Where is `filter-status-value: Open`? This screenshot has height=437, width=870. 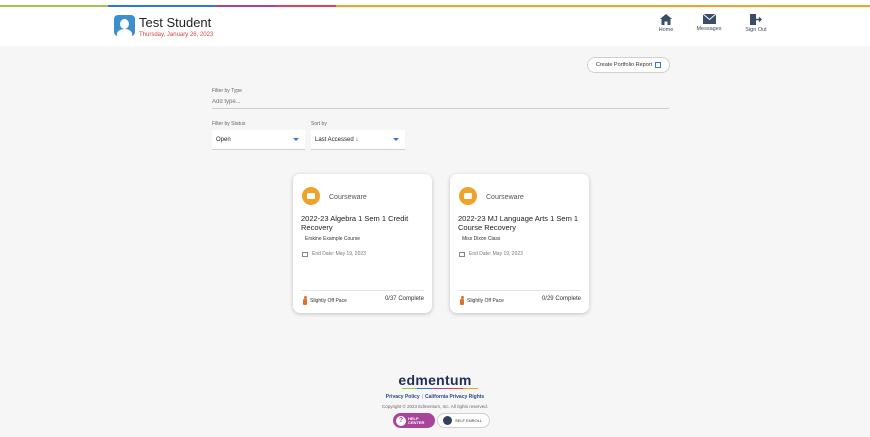 filter-status-value: Open is located at coordinates (223, 139).